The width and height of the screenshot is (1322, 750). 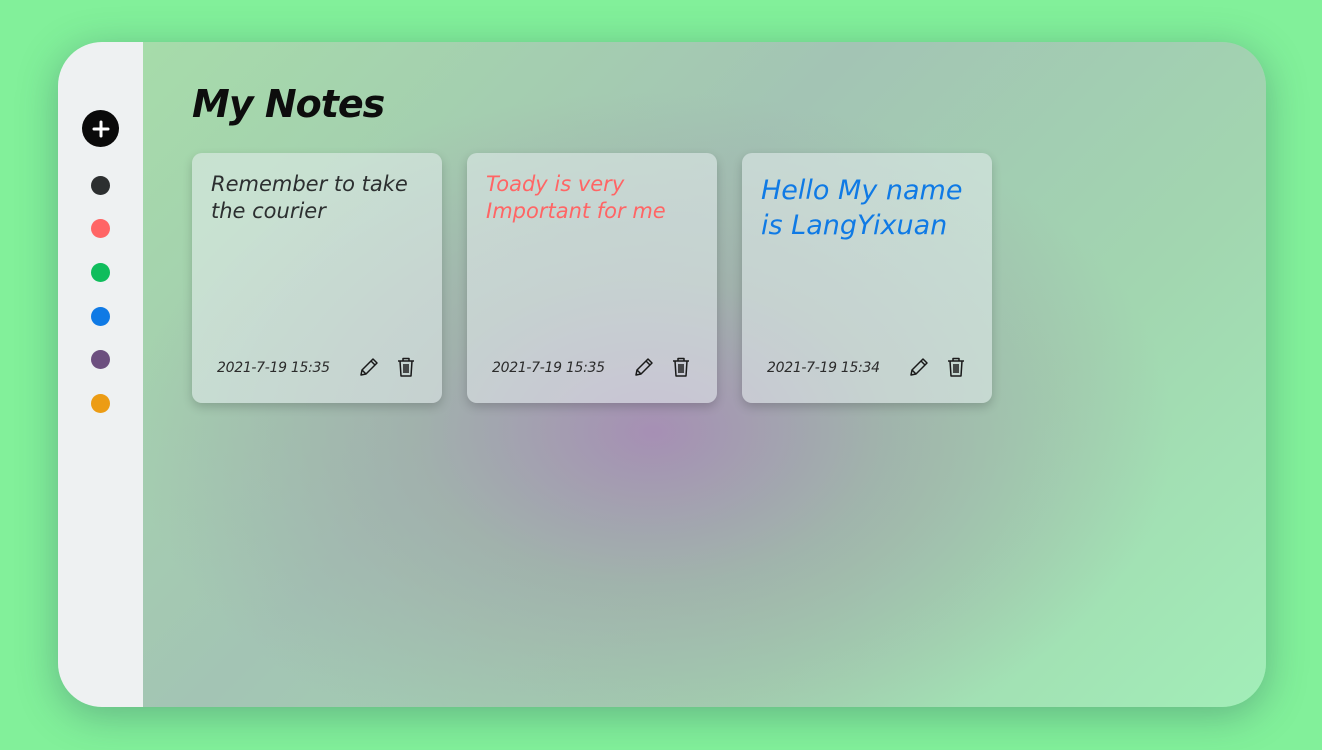 I want to click on sidebar, so click(x=100, y=374).